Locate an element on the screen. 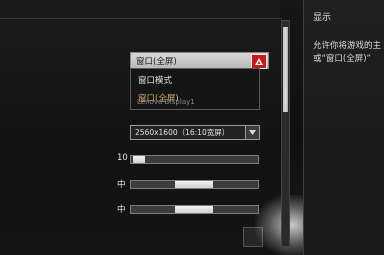  settings-scrollbar is located at coordinates (285, 133).